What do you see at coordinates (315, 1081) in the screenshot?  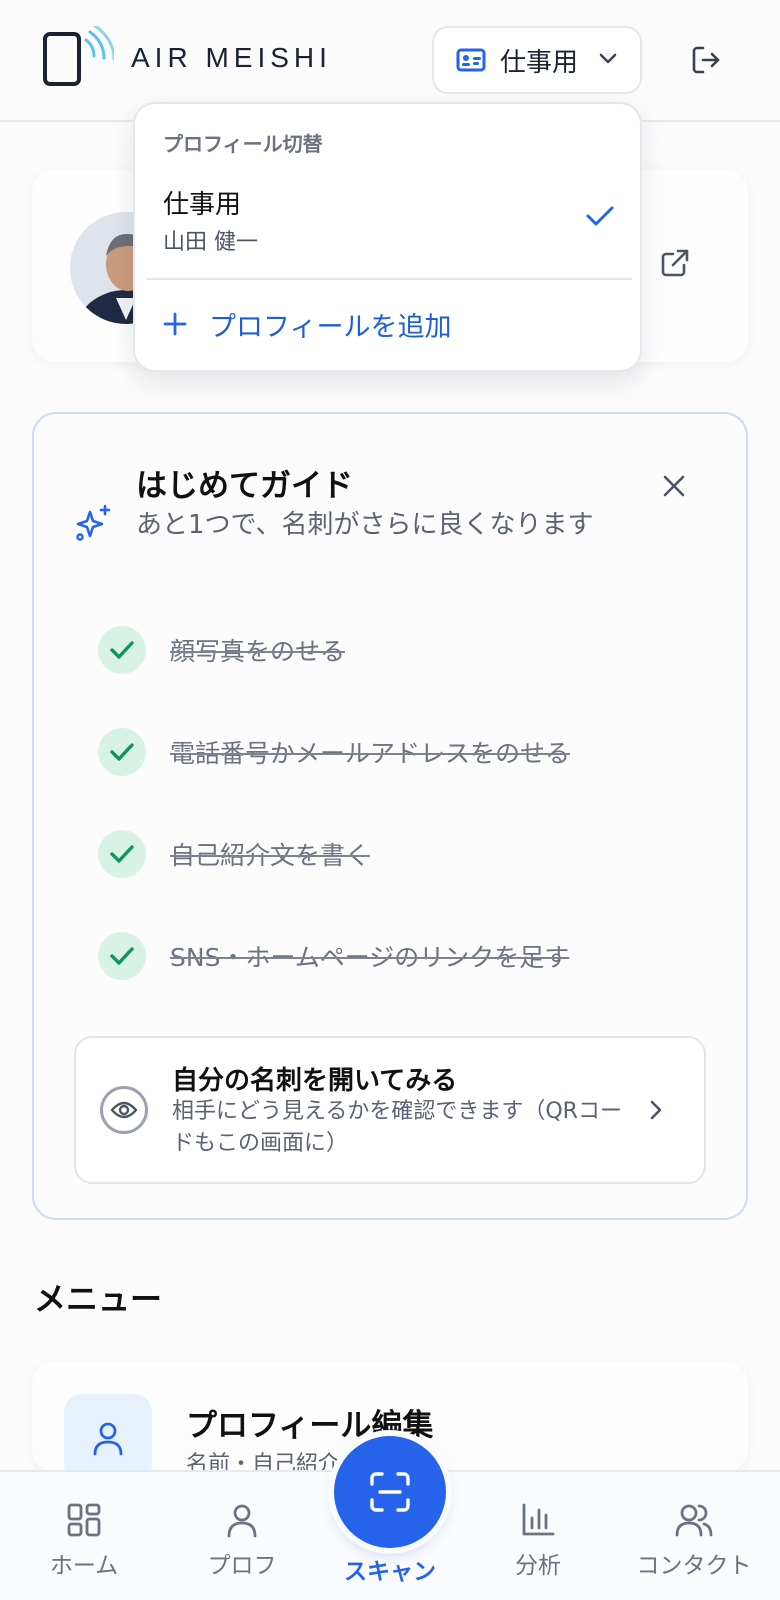 I see `open-card-title: 自分の名刺を開いてみる` at bounding box center [315, 1081].